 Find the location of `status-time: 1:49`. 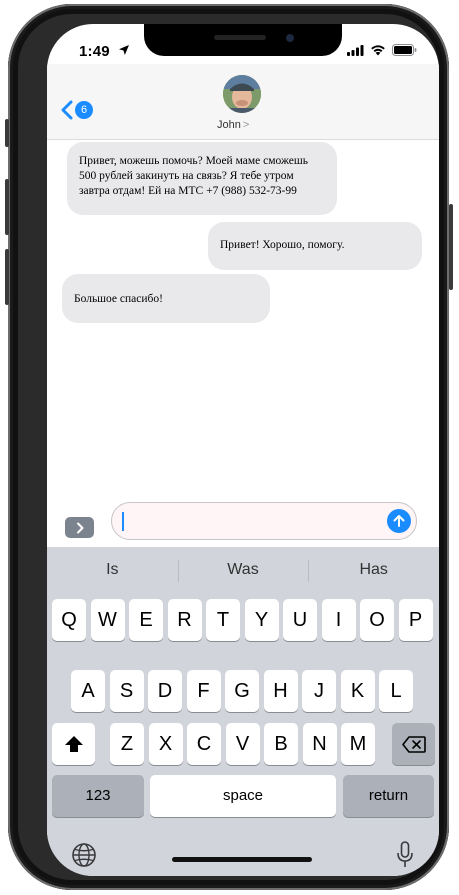

status-time: 1:49 is located at coordinates (94, 51).